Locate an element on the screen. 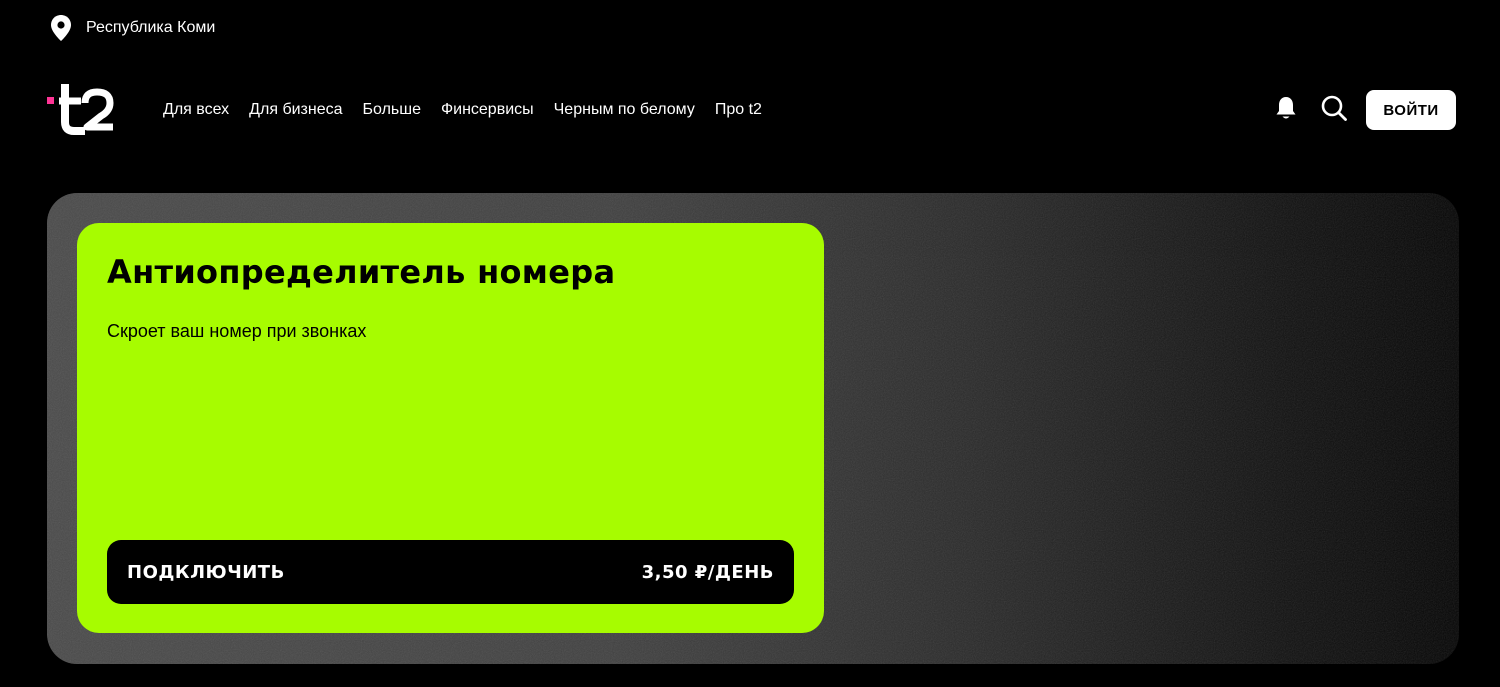  connect-button: ПОДКЛЮЧИТЬ 3,50 ₽/ДЕНЬ is located at coordinates (450, 572).